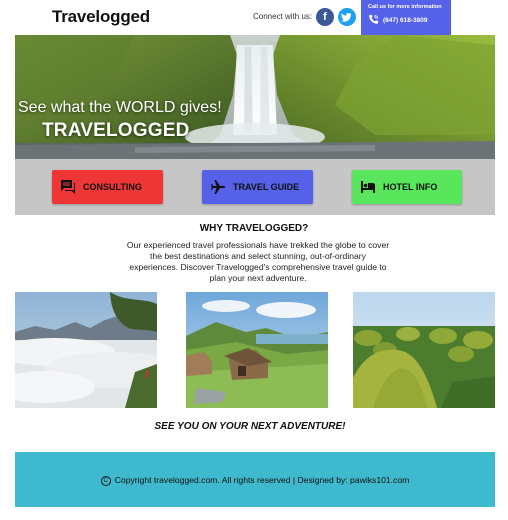 The width and height of the screenshot is (508, 520). What do you see at coordinates (68, 187) in the screenshot?
I see `chat-icon` at bounding box center [68, 187].